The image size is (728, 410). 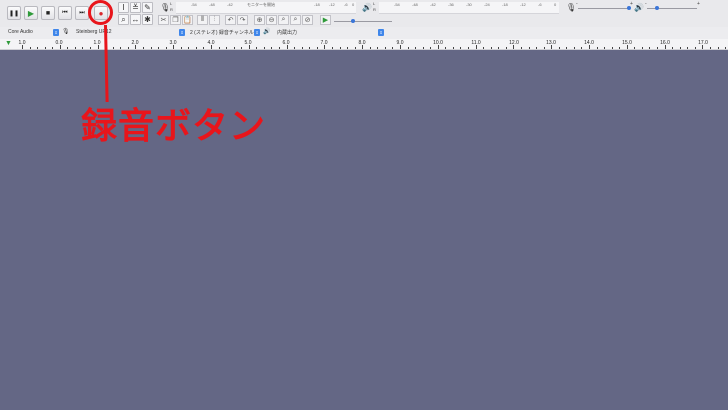 What do you see at coordinates (266, 8) in the screenshot?
I see `record-meter: -54 -48 -42 モニターを開始 -18 -12 -6 0` at bounding box center [266, 8].